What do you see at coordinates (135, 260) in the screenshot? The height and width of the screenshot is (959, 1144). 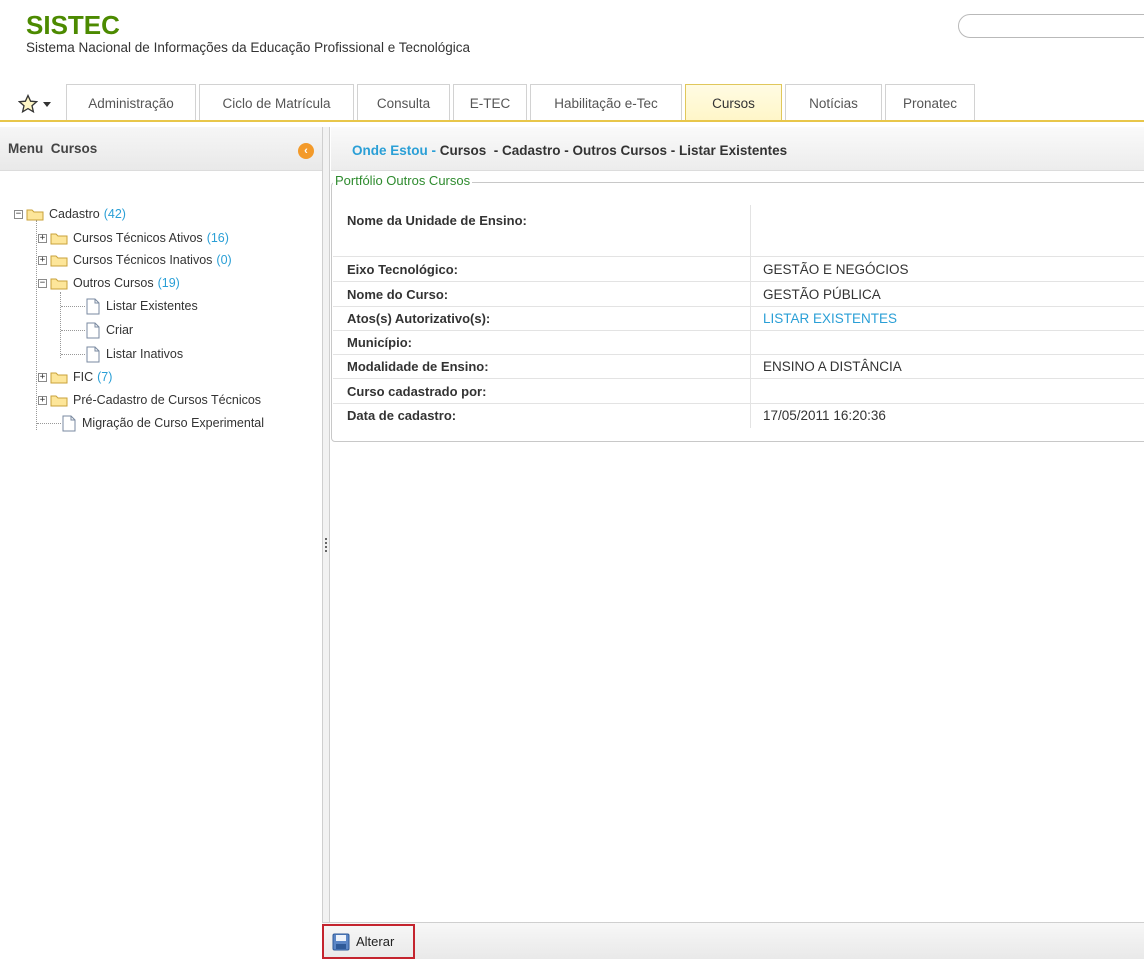 I see `tree-item-cursos-tecnicos-inativos: + Cursos Técnicos Inativos (0)` at bounding box center [135, 260].